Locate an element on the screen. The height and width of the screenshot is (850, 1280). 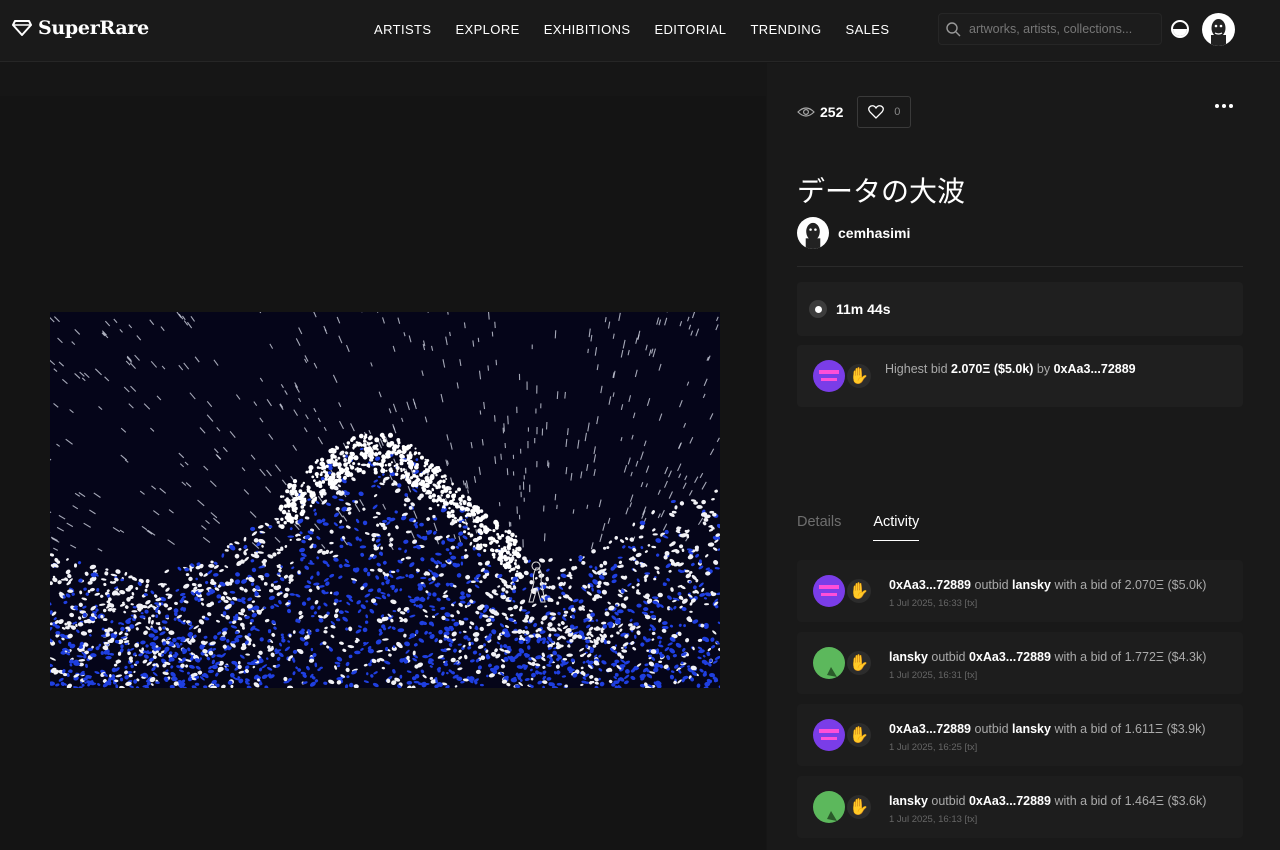
superrare-logo: SuperRare is located at coordinates (80, 28).